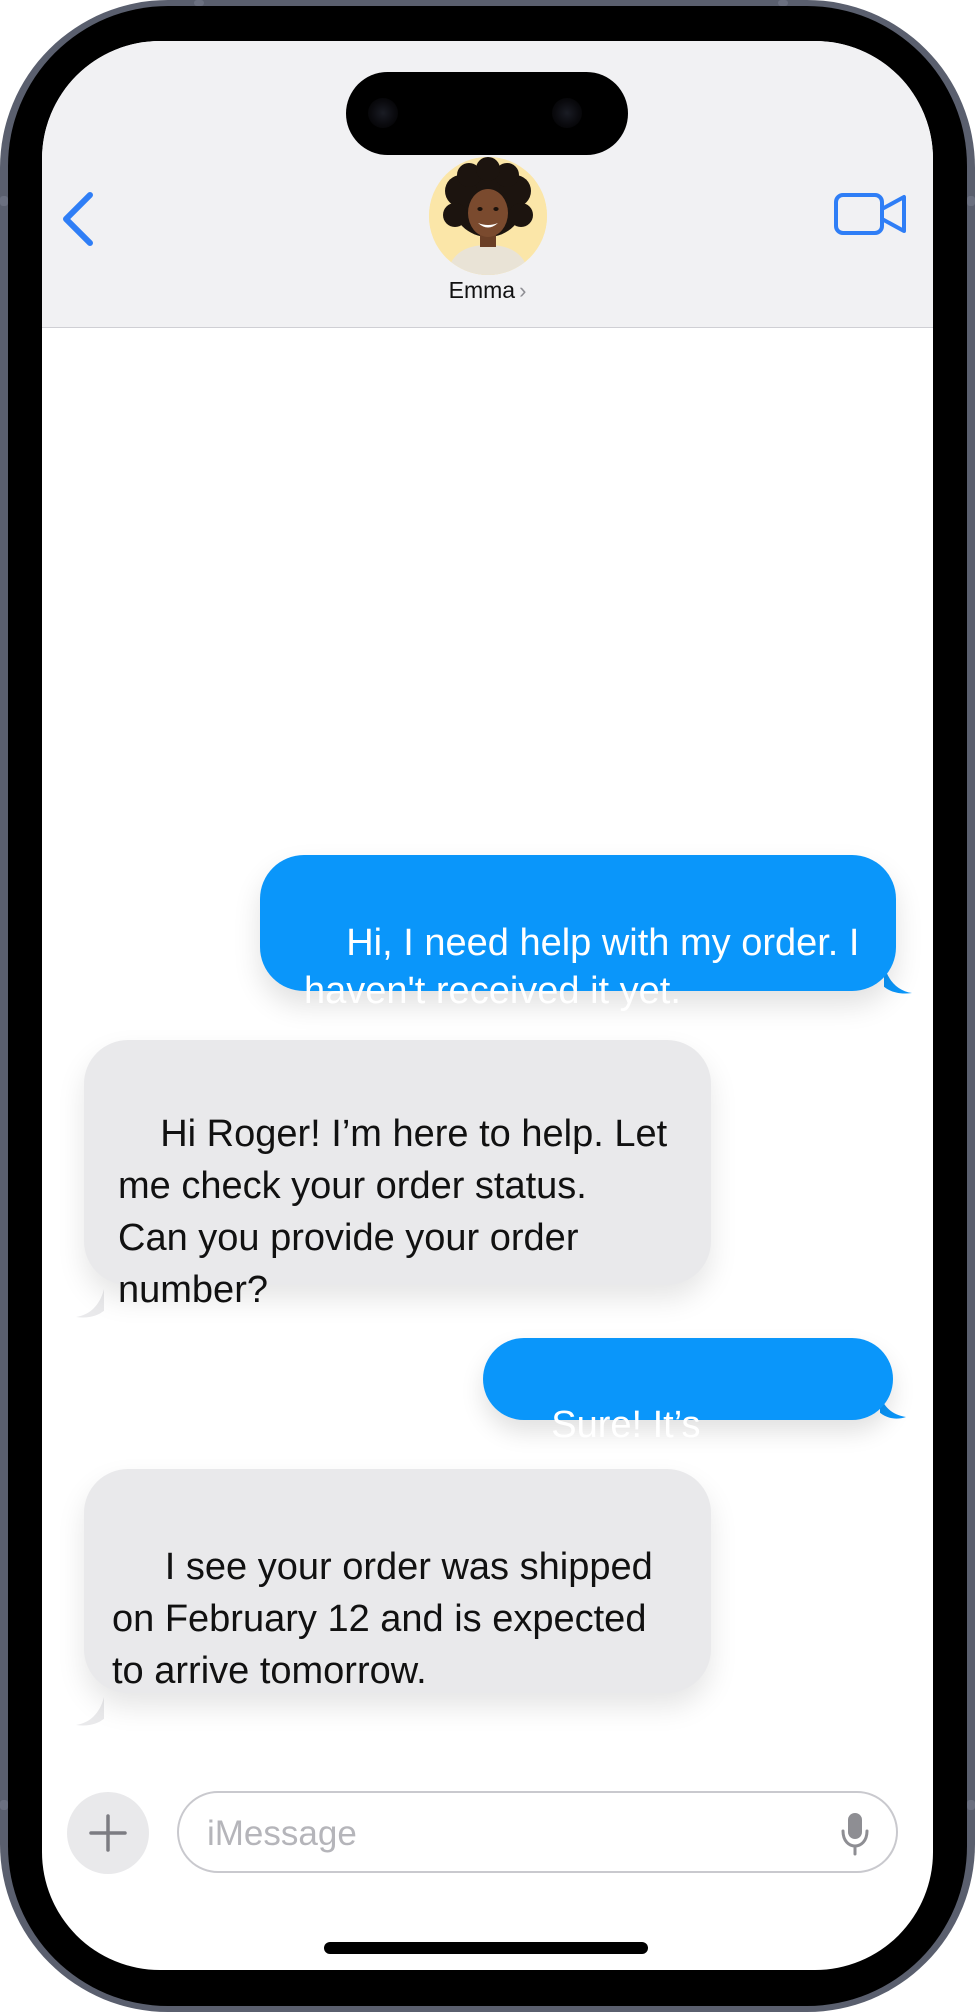 The width and height of the screenshot is (975, 2012). What do you see at coordinates (971, 201) in the screenshot?
I see `side-button-top-right` at bounding box center [971, 201].